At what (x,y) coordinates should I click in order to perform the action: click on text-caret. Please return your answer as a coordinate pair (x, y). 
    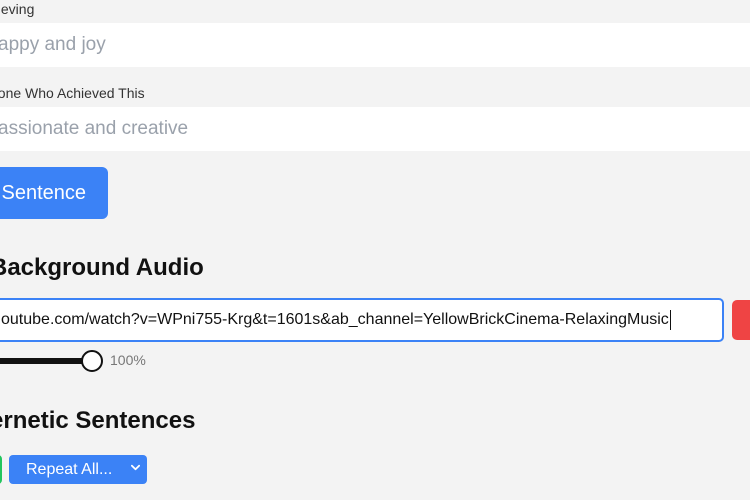
    Looking at the image, I should click on (670, 320).